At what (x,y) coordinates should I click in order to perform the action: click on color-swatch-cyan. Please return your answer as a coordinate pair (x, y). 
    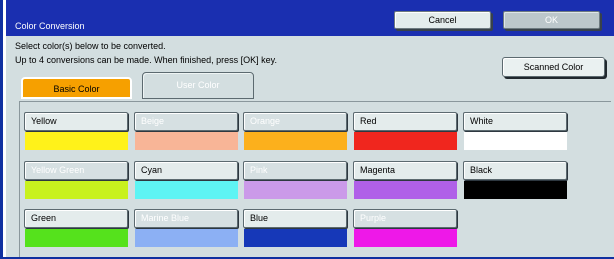
    Looking at the image, I should click on (186, 190).